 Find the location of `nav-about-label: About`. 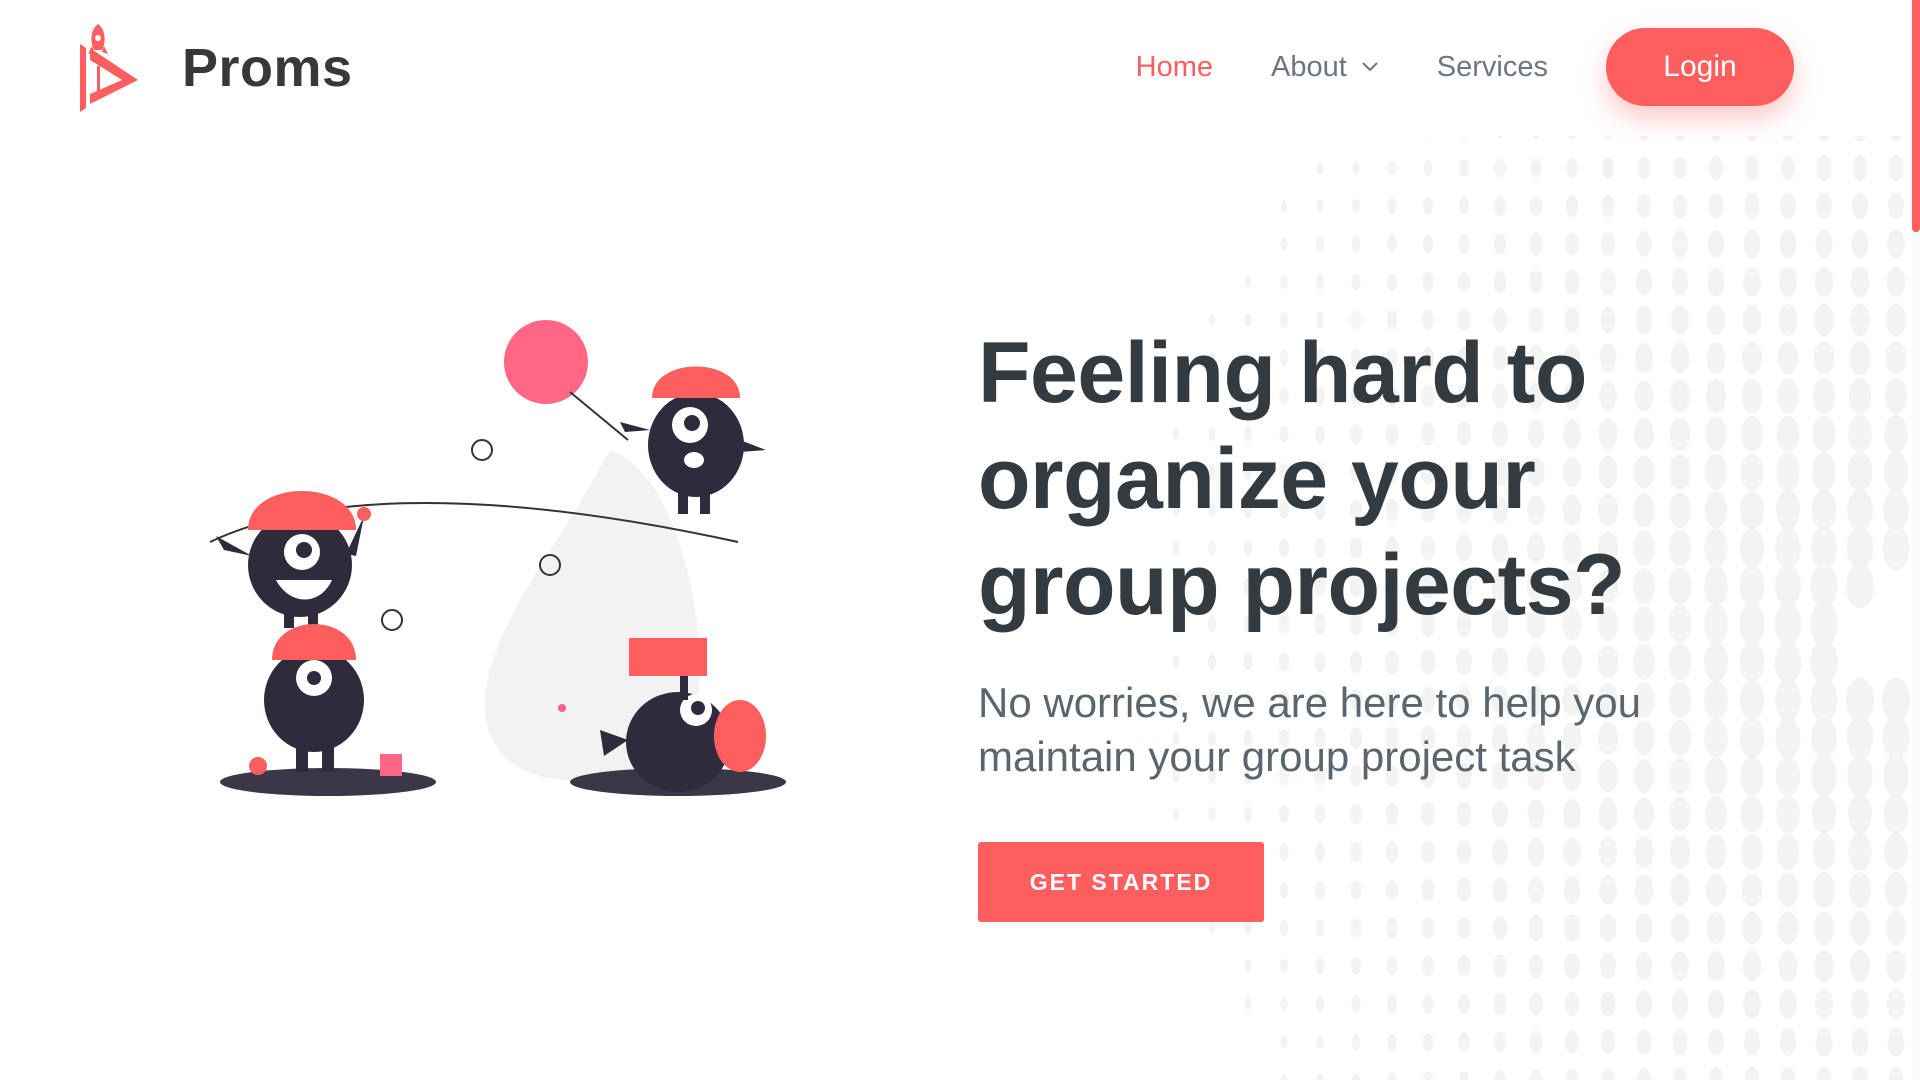

nav-about-label: About is located at coordinates (1309, 66).